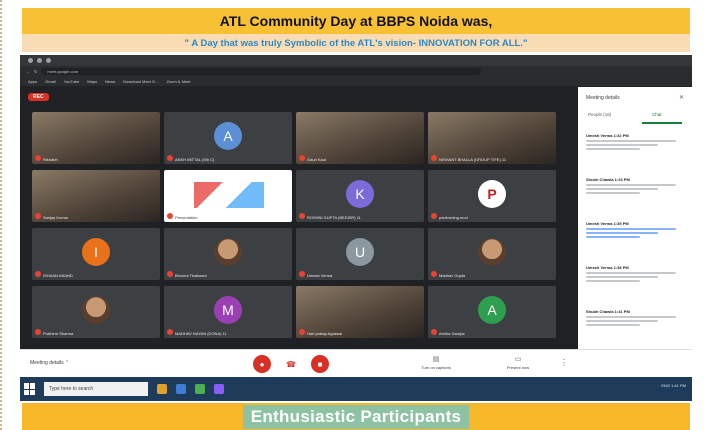 The image size is (705, 430). Describe the element at coordinates (518, 362) in the screenshot. I see `present-button: ▭ Present now` at that location.